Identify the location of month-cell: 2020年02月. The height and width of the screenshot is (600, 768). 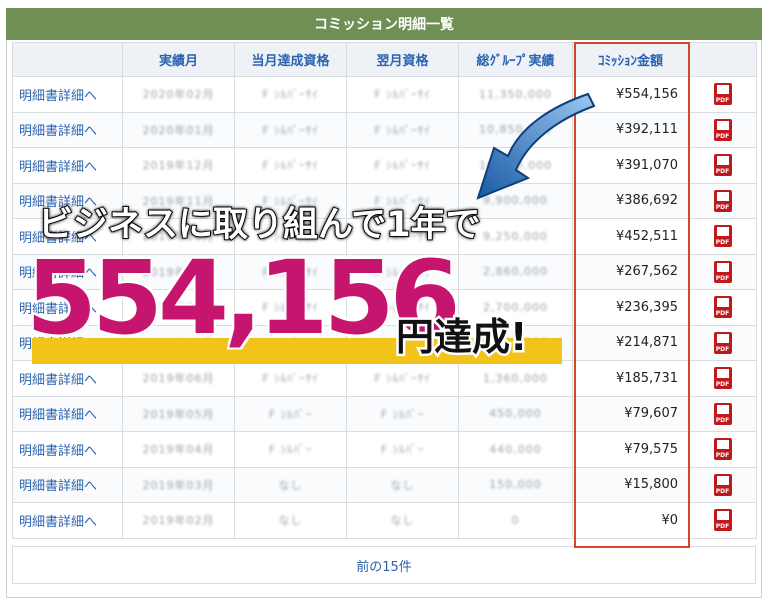
(178, 95).